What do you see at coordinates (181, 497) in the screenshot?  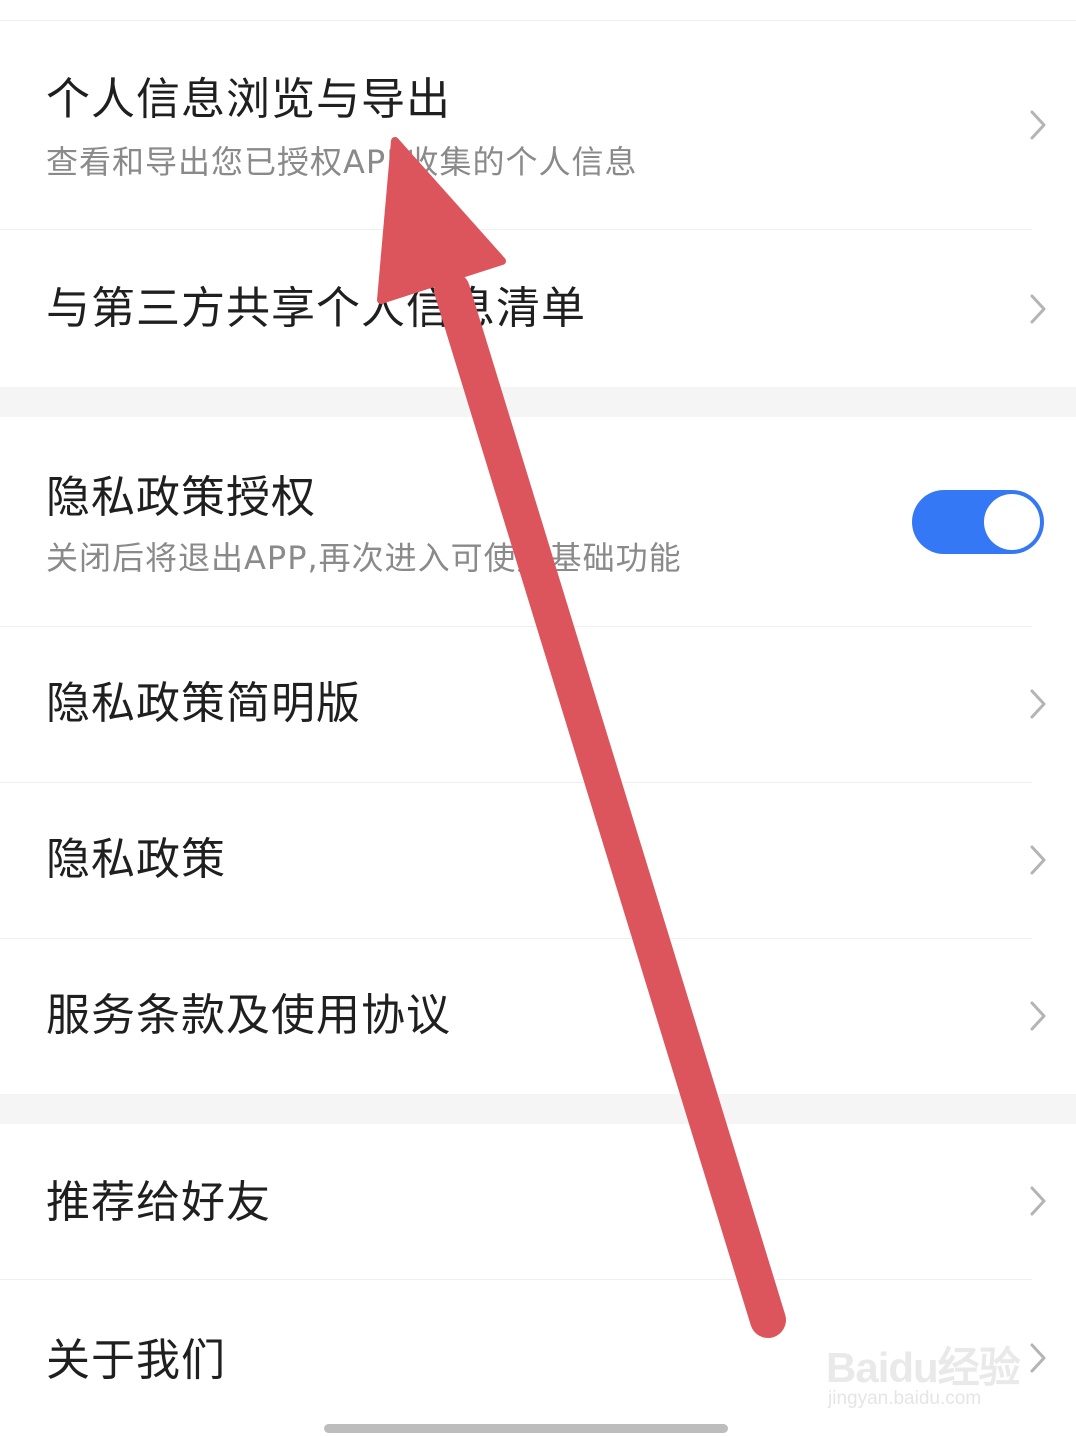 I see `privacy-auth-title: 隐私政策授权` at bounding box center [181, 497].